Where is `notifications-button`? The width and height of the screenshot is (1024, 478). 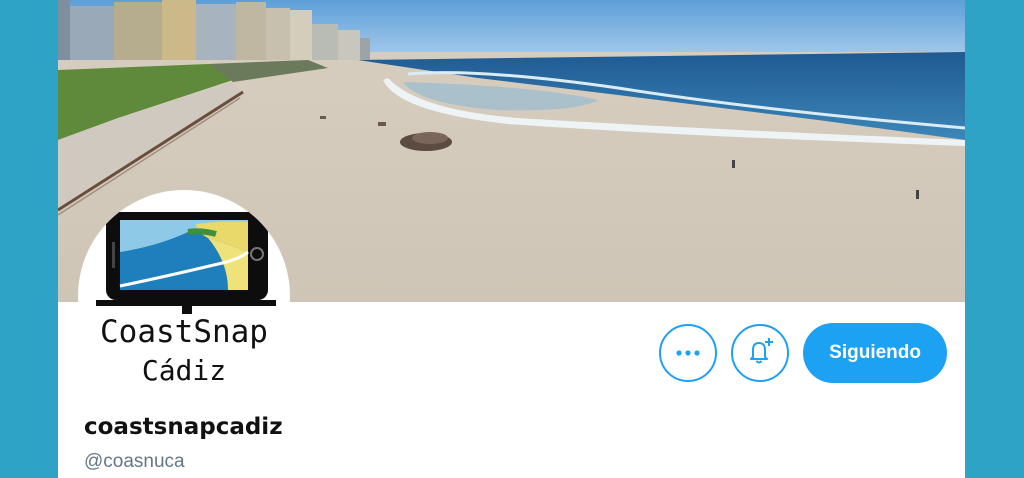
notifications-button is located at coordinates (760, 353).